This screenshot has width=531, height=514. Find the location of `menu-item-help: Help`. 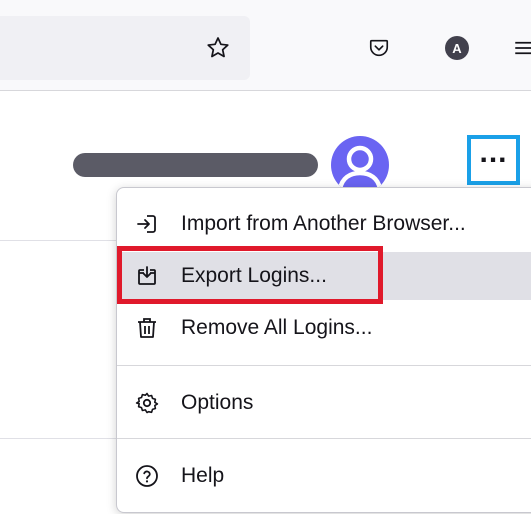

menu-item-help: Help is located at coordinates (324, 476).